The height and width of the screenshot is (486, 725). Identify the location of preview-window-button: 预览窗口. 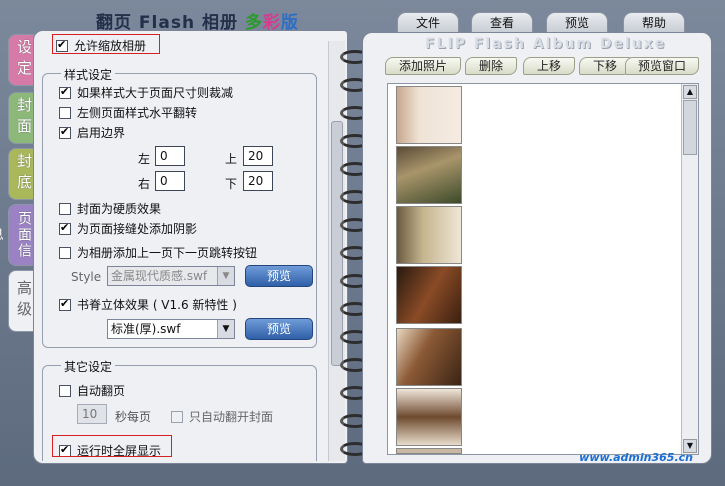
(662, 66).